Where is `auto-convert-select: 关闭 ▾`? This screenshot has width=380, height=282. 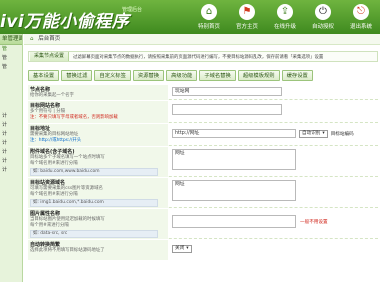 auto-convert-select: 关闭 ▾ is located at coordinates (182, 249).